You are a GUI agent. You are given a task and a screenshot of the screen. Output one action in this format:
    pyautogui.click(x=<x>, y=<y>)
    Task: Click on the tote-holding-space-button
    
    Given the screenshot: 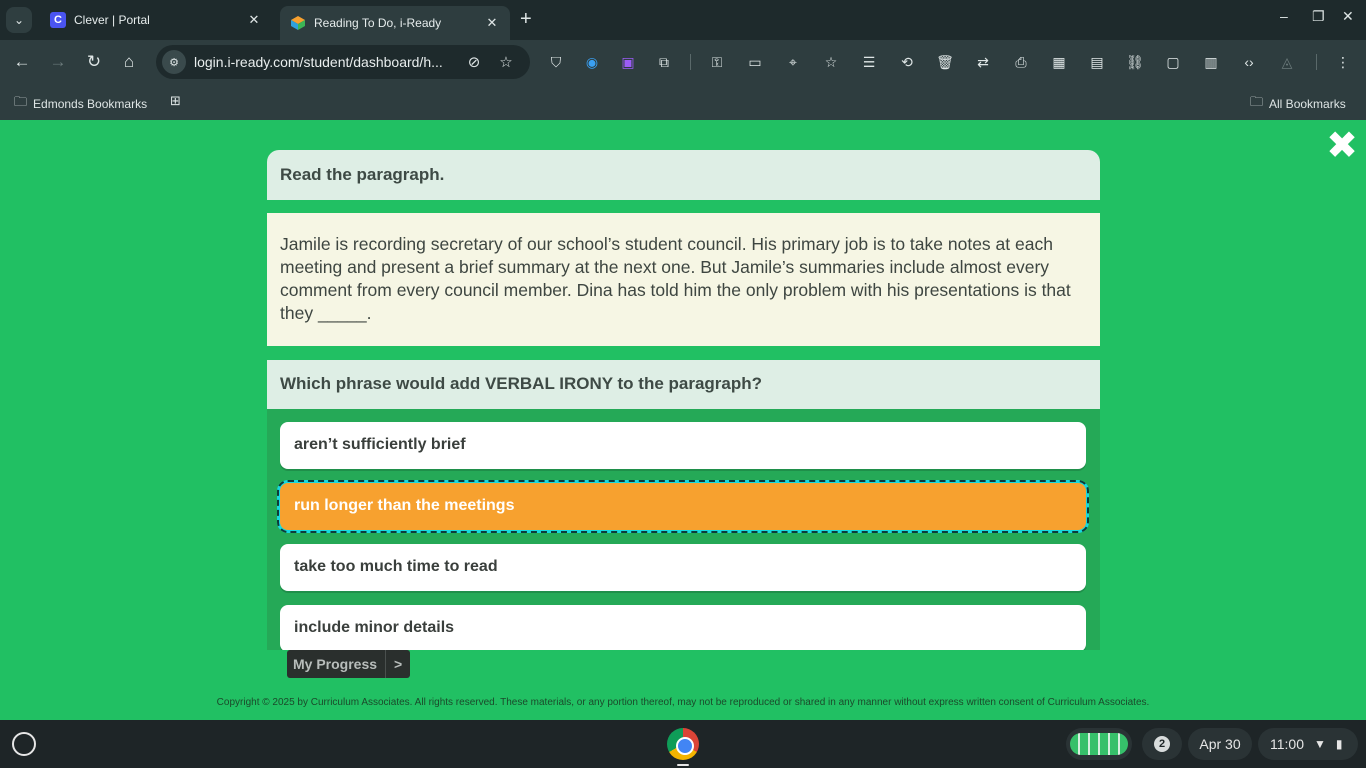 What is the action you would take?
    pyautogui.click(x=1099, y=744)
    